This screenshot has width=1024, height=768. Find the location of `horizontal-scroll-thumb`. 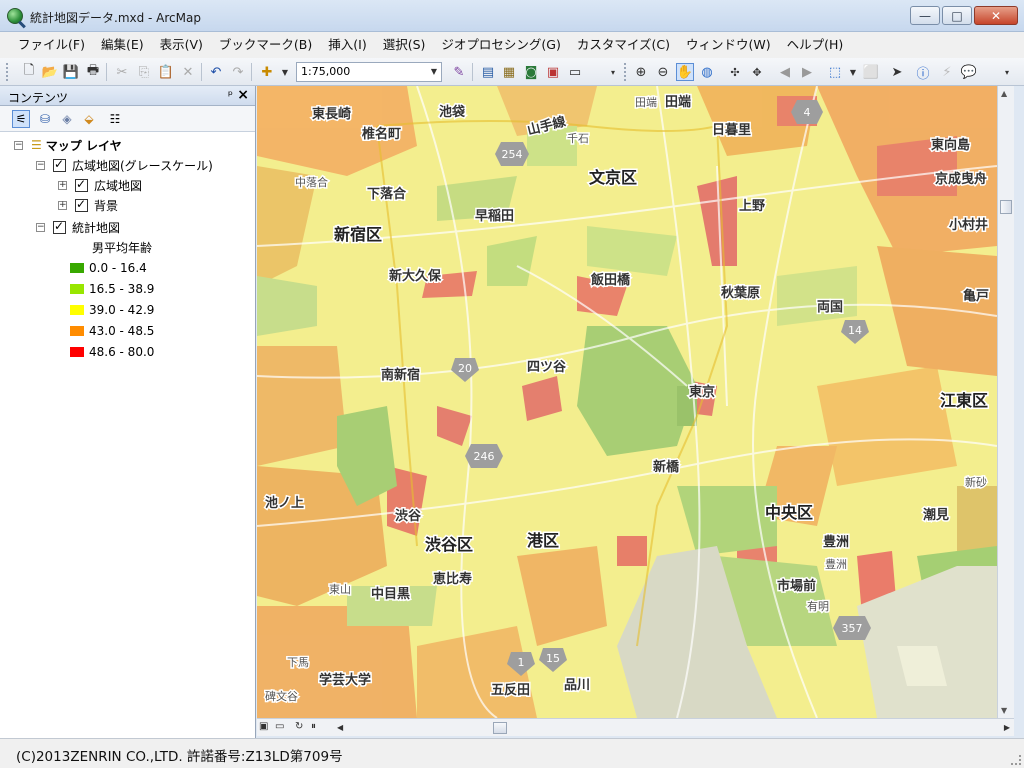

horizontal-scroll-thumb is located at coordinates (500, 728).